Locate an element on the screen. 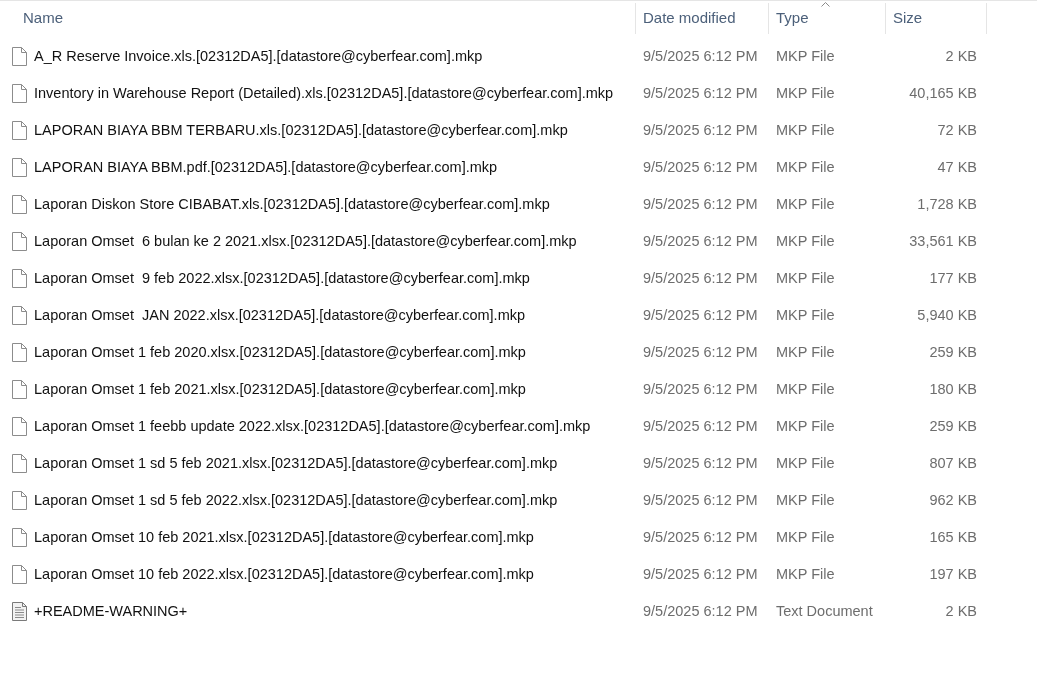 The width and height of the screenshot is (1037, 691). file-name: Laporan Diskon Store CIBABAT.xls.[02312DA5].[datastore@cyberfear.com].mkp is located at coordinates (292, 204).